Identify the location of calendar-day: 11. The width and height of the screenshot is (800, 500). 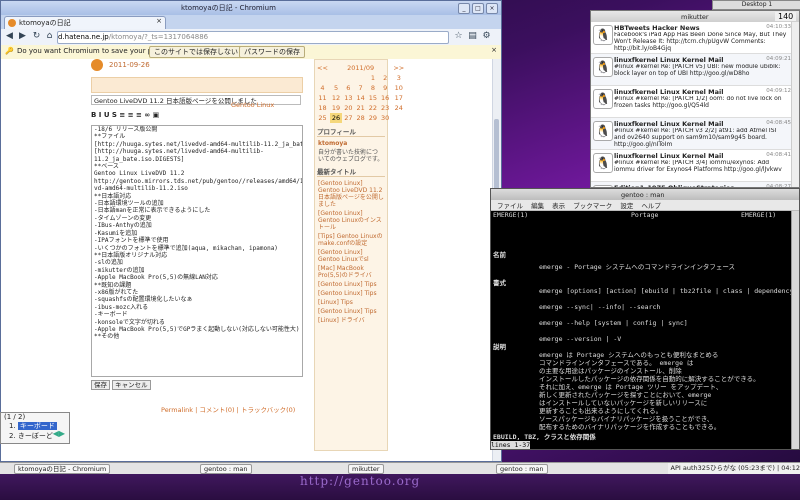
(322, 98).